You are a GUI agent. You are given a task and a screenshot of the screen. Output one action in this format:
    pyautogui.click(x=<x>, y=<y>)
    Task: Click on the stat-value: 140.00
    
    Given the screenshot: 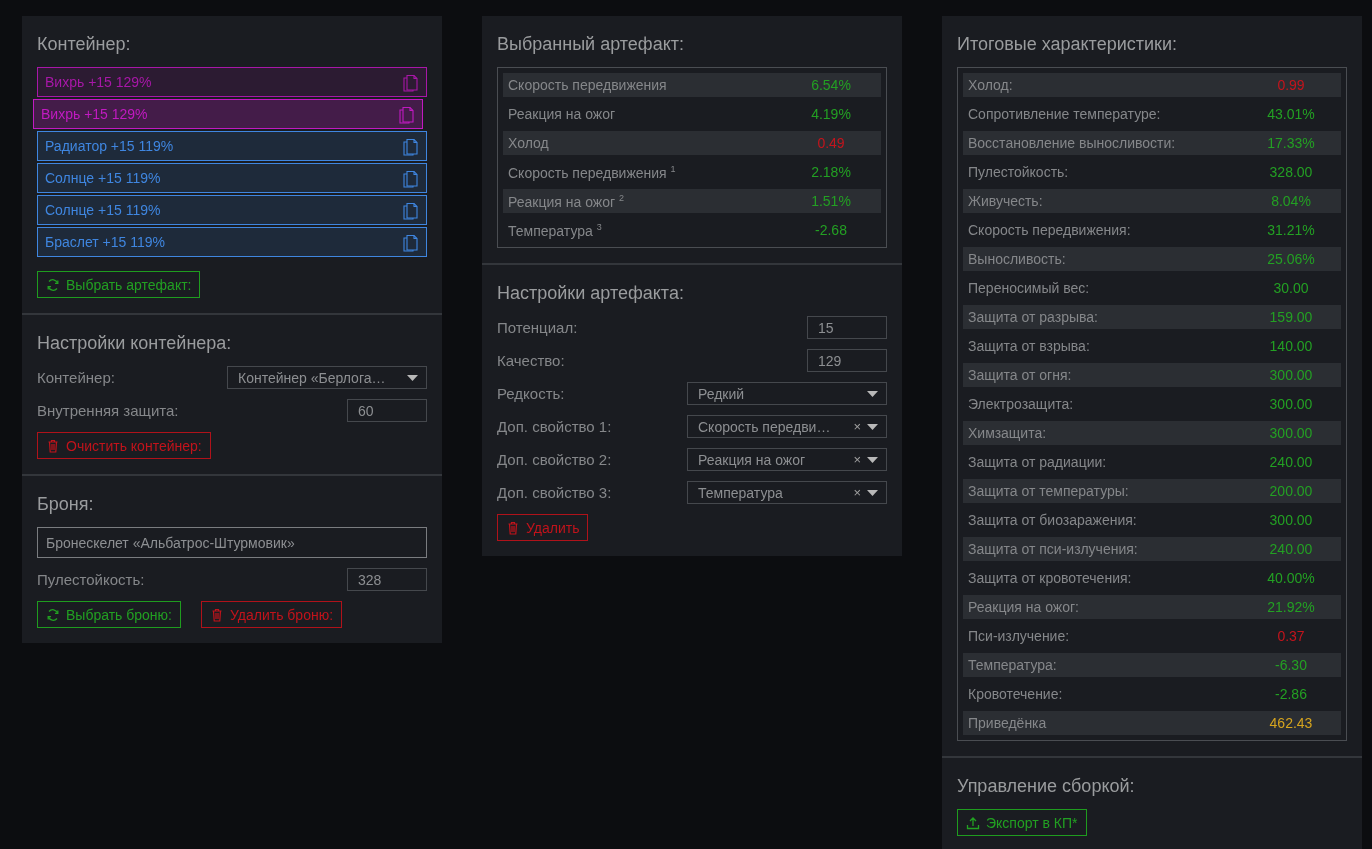 What is the action you would take?
    pyautogui.click(x=1291, y=346)
    